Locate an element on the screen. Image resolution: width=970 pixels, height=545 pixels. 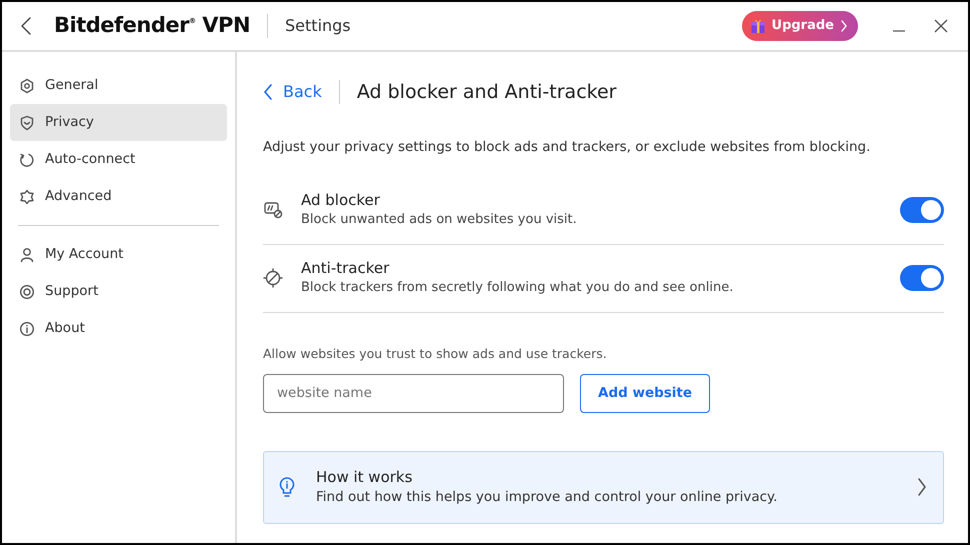
add-website-button: Add website is located at coordinates (645, 393).